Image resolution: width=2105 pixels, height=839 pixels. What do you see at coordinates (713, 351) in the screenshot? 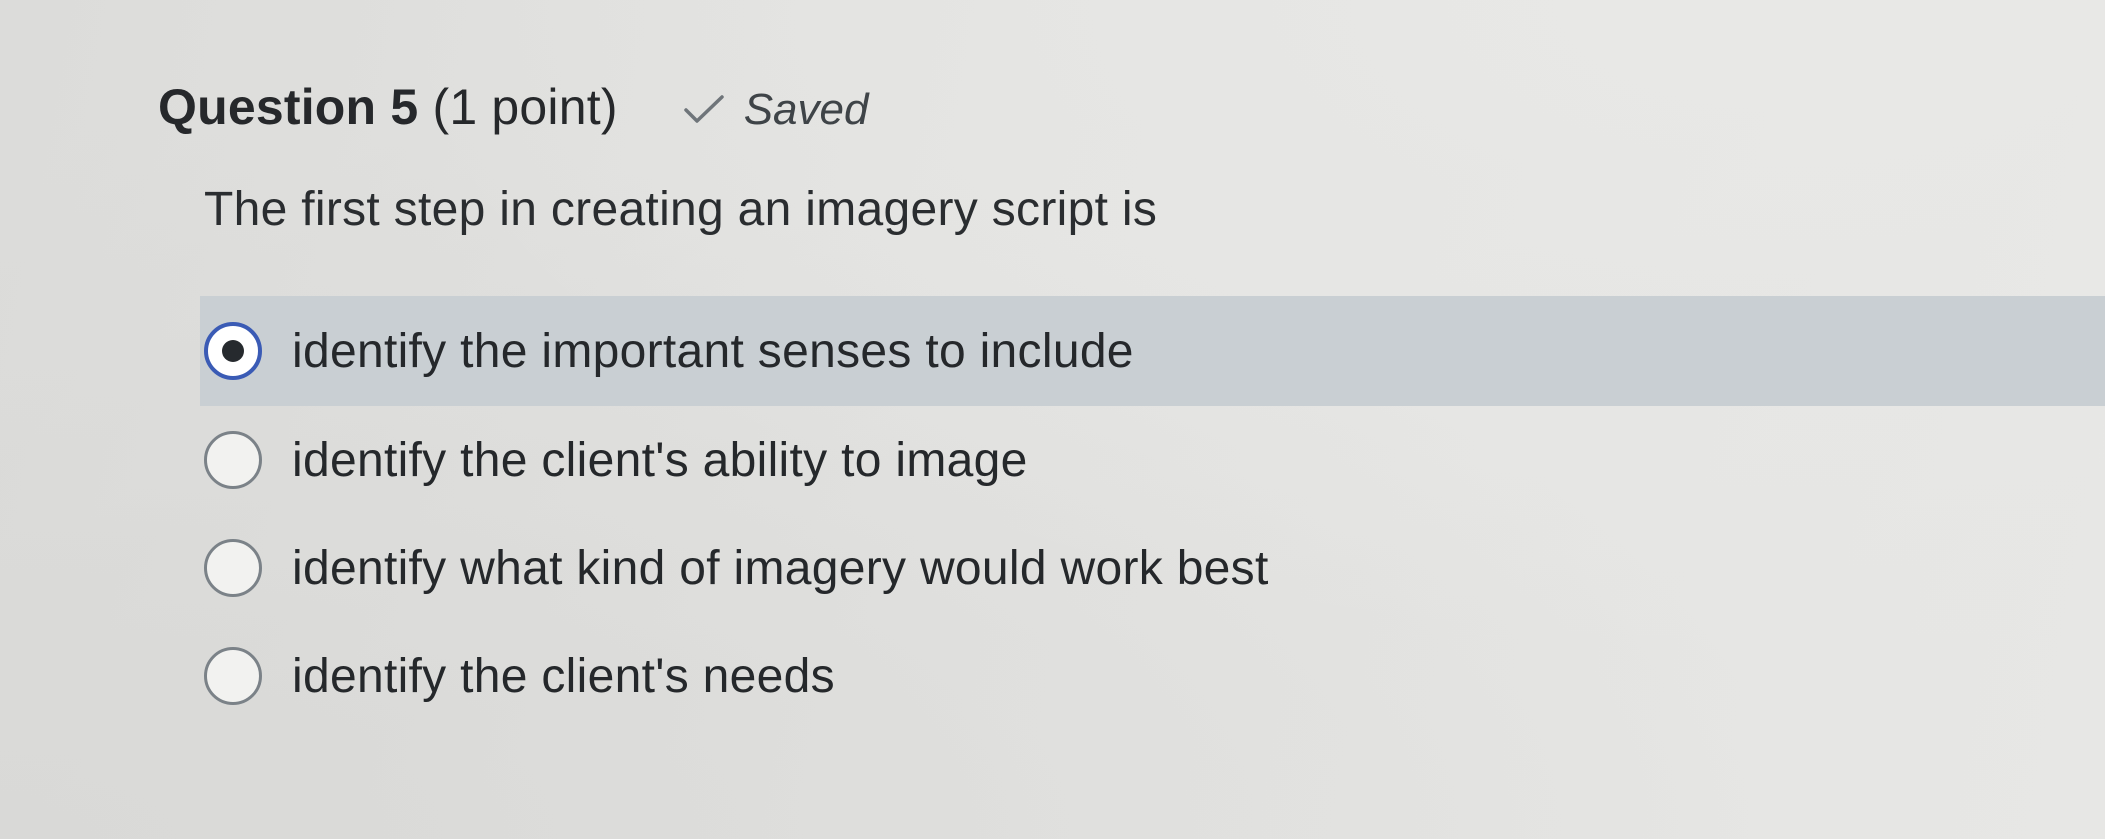
I see `answer-label: identify the important senses to include` at bounding box center [713, 351].